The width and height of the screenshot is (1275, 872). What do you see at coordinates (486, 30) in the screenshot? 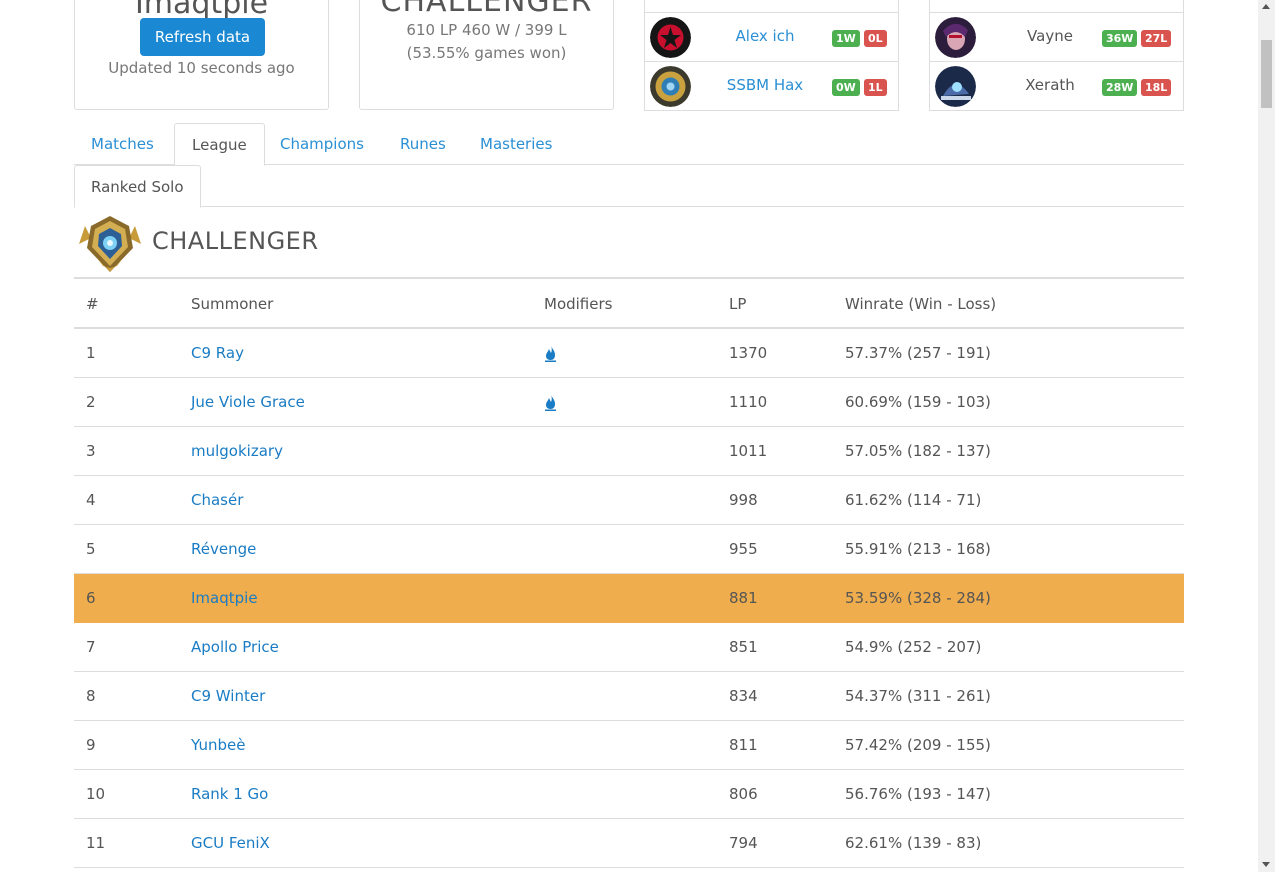
I see `rank-lp-record: 610 LP 460 W / 399 L` at bounding box center [486, 30].